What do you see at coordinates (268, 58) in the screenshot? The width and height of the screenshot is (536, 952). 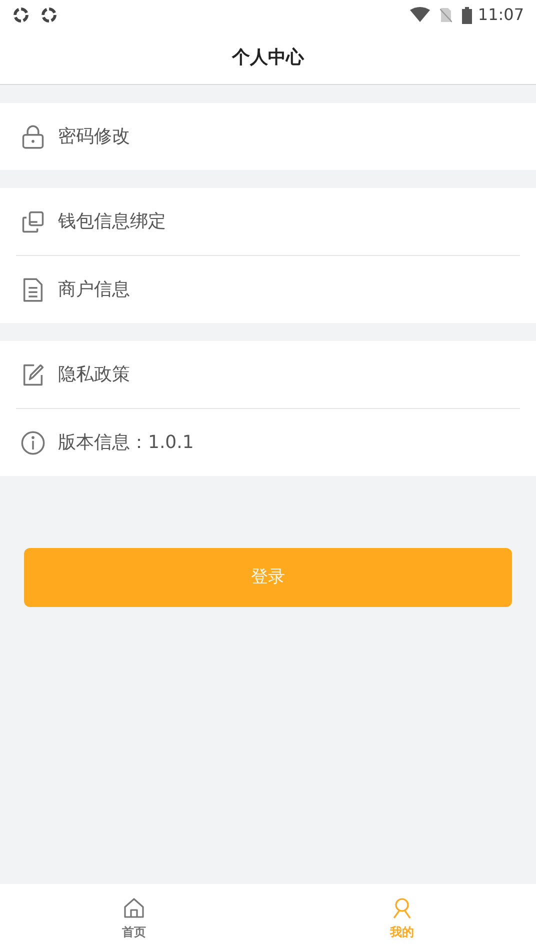 I see `page-title: 个人中心` at bounding box center [268, 58].